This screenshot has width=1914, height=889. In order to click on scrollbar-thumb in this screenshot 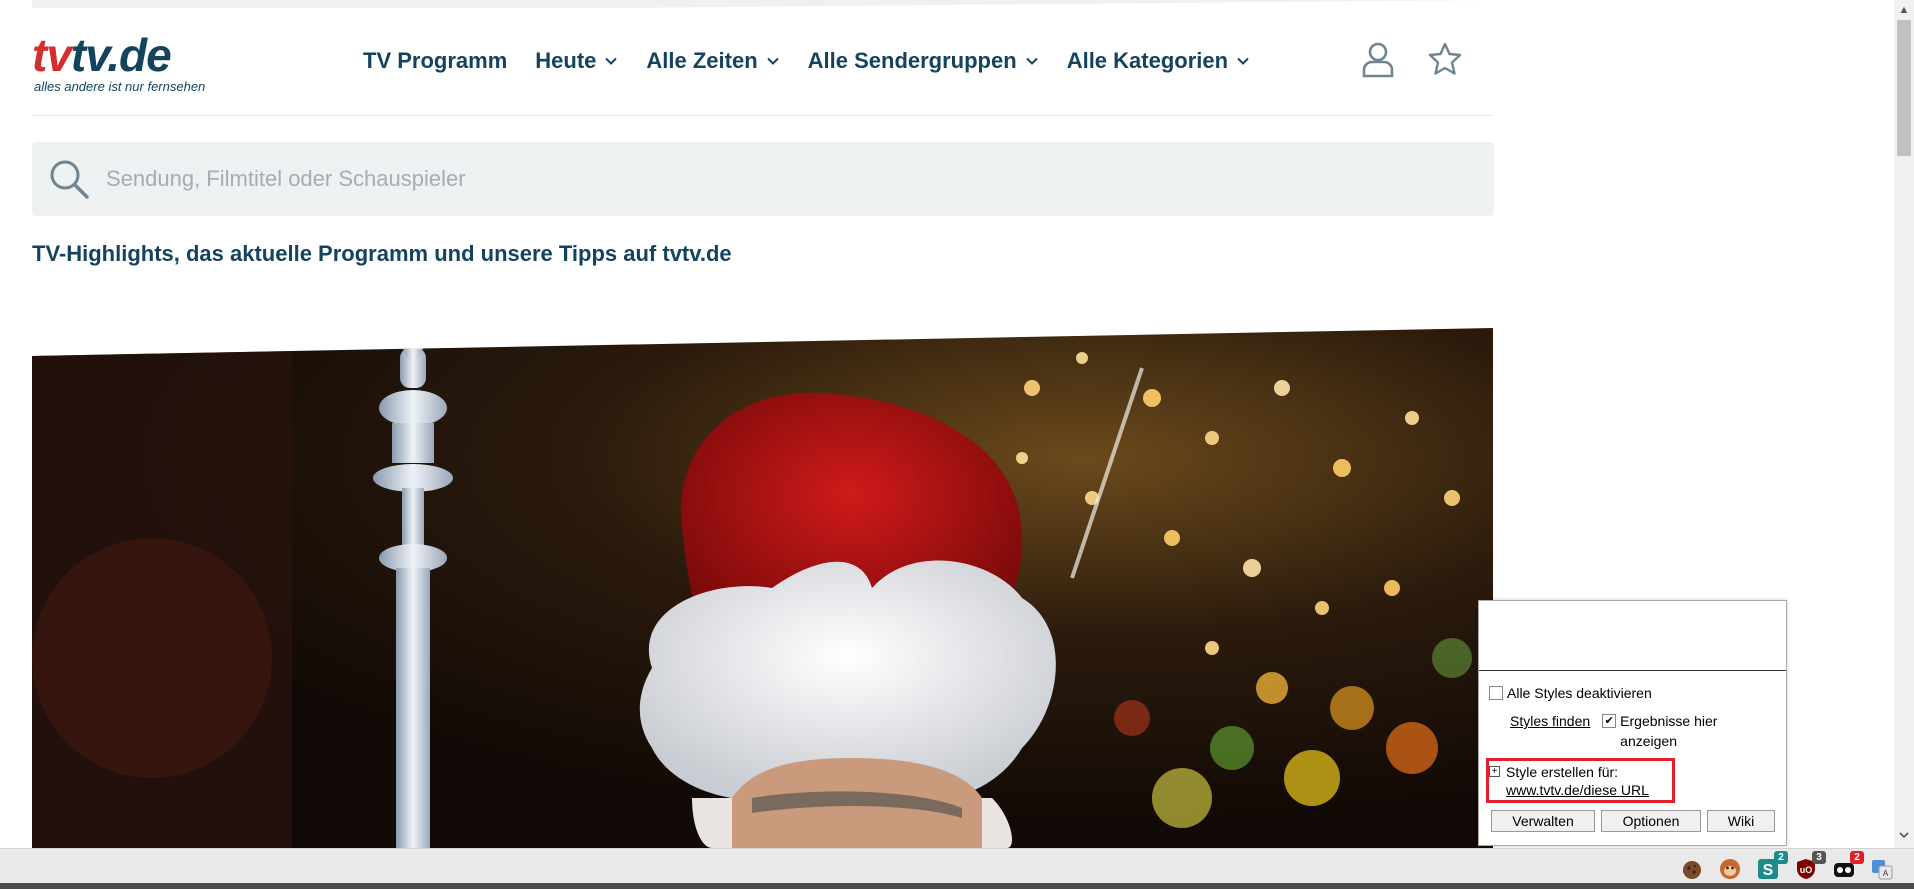, I will do `click(1904, 88)`.